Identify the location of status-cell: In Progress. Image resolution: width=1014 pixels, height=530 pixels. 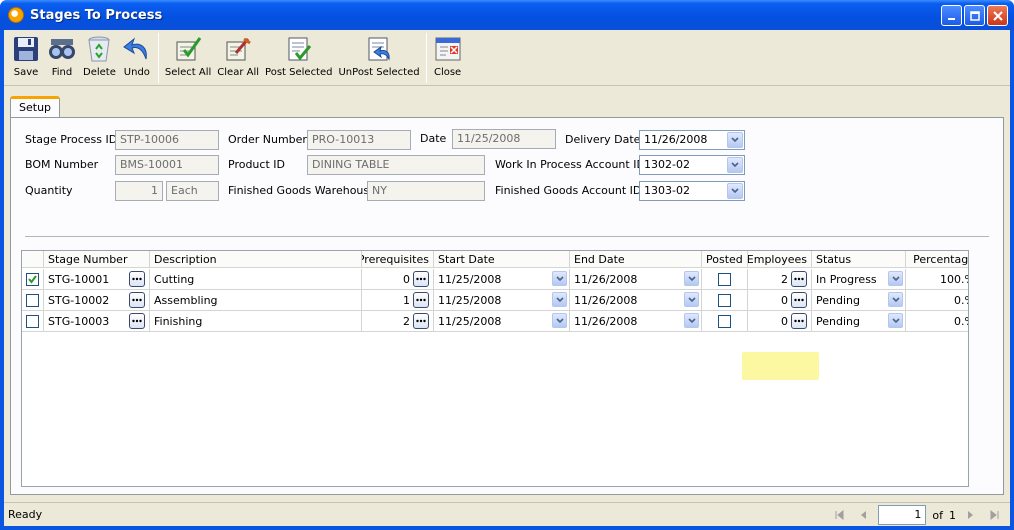
(859, 279).